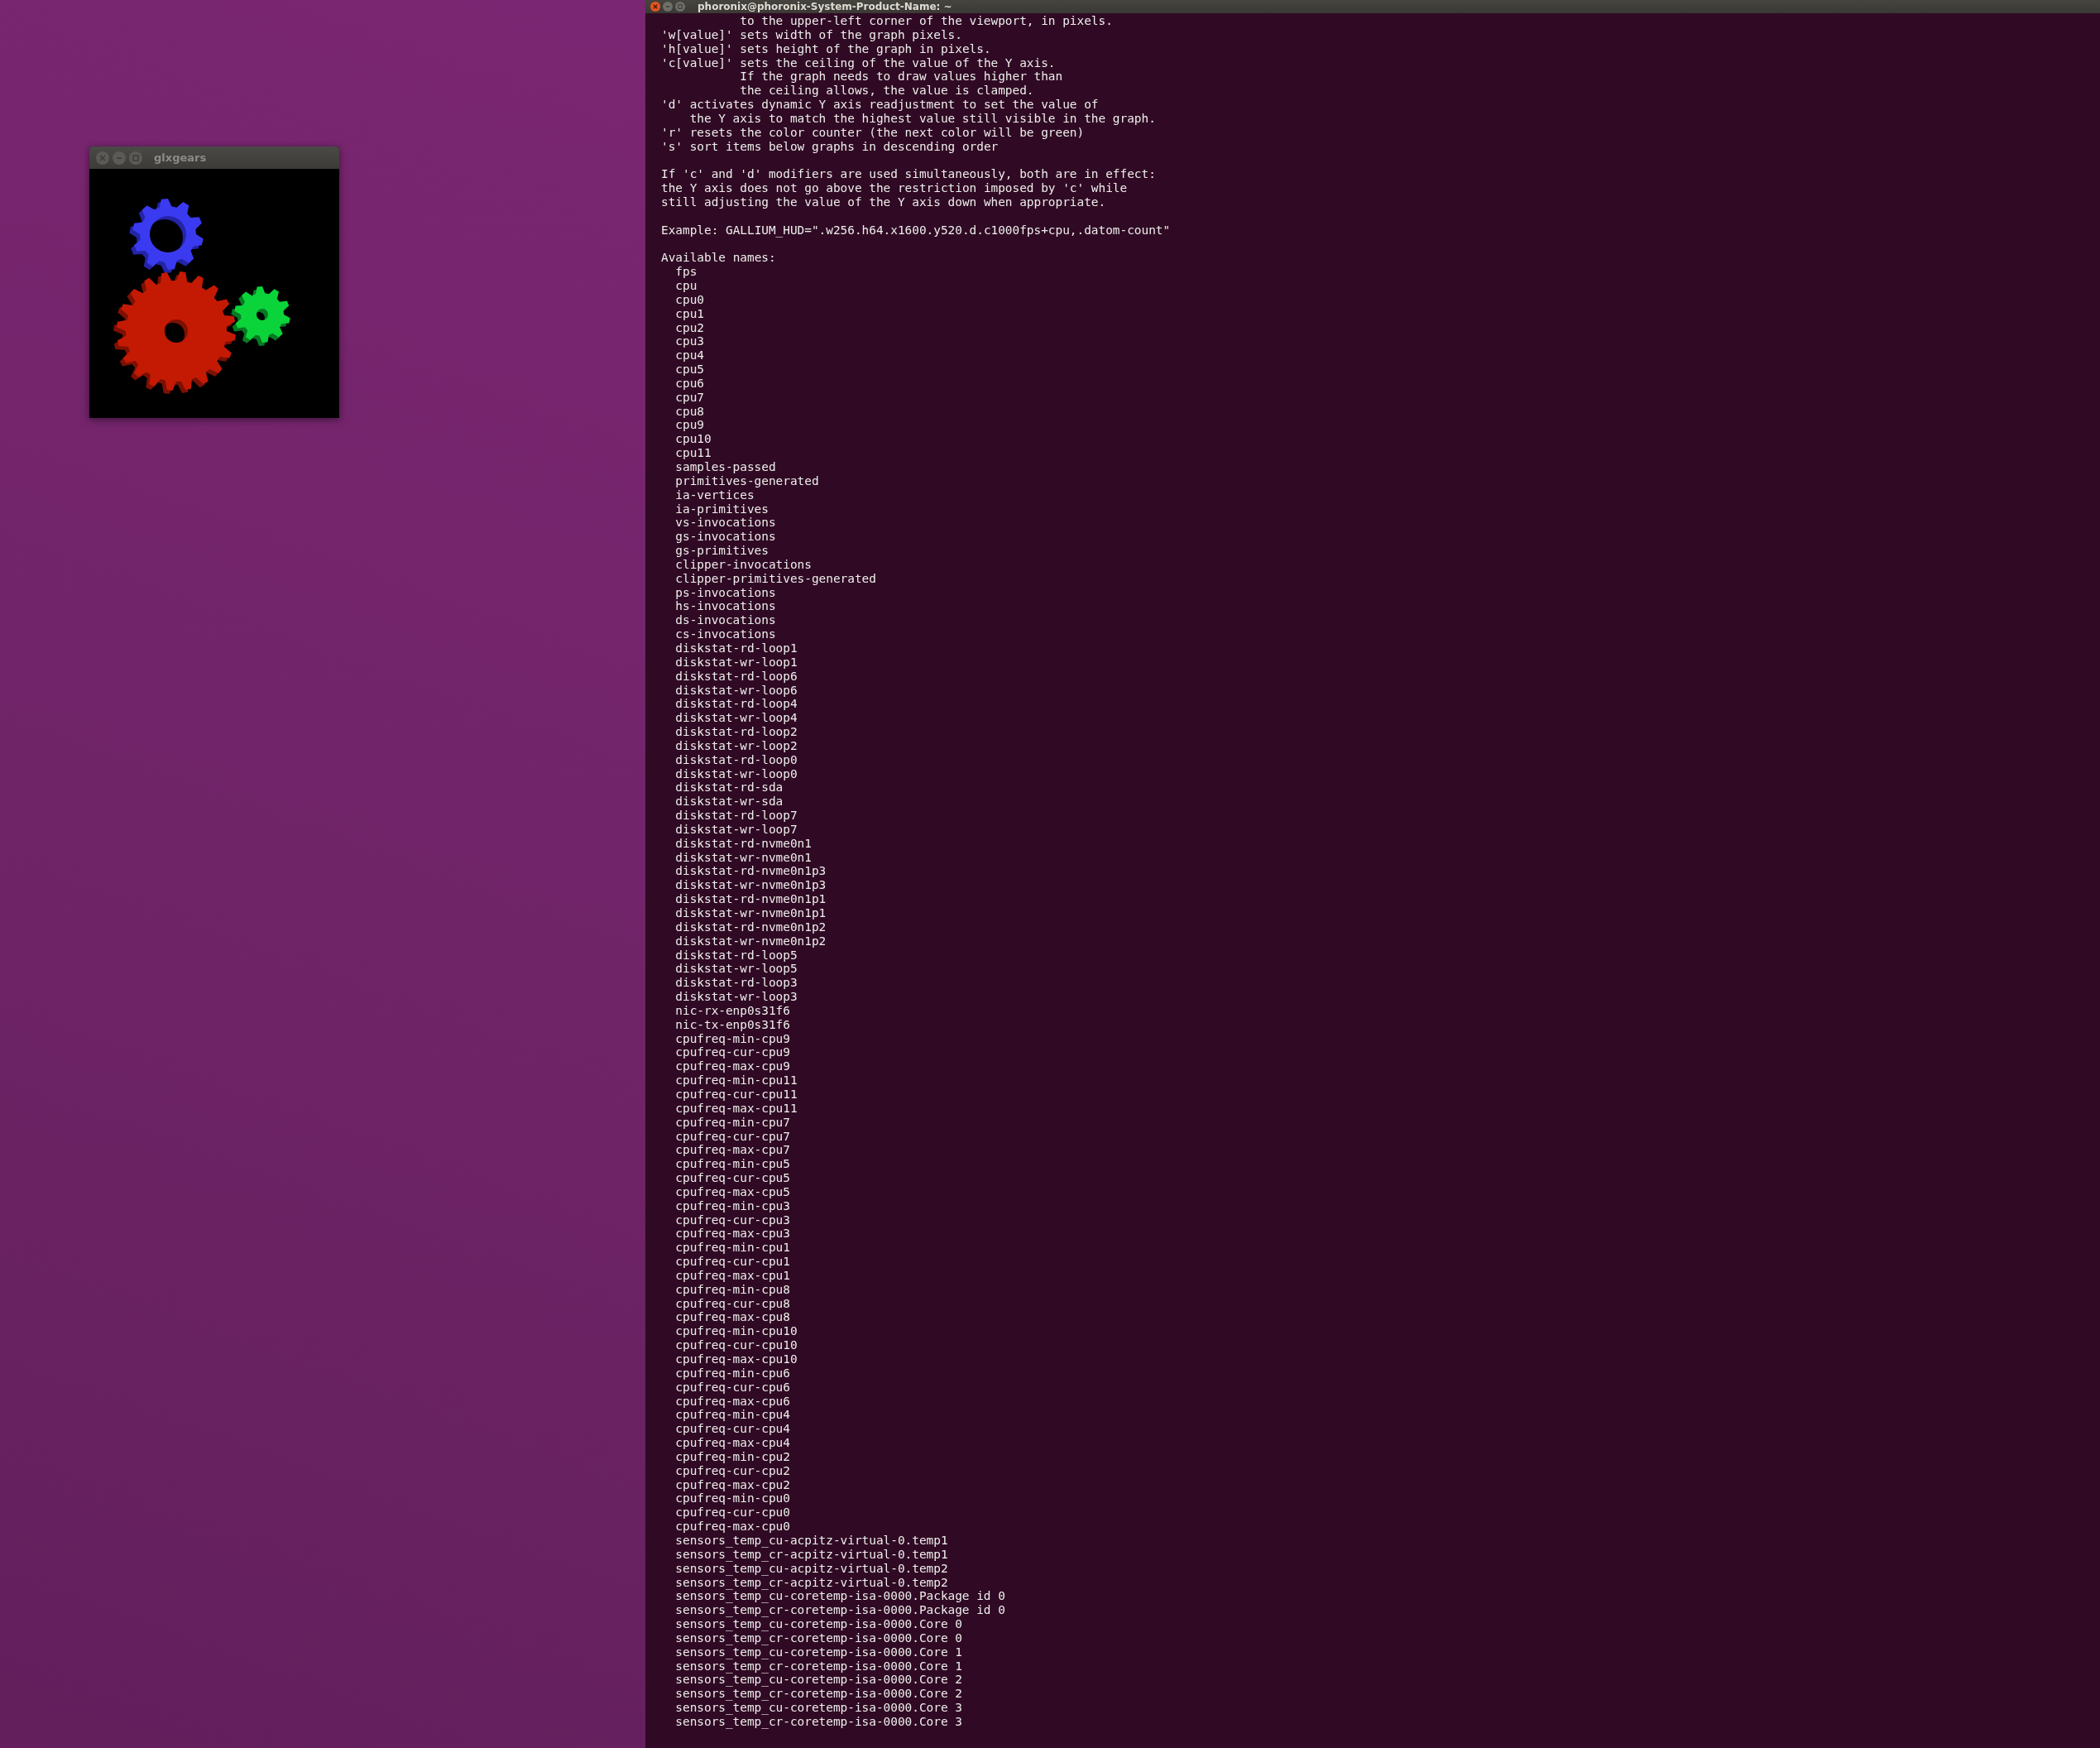 The width and height of the screenshot is (2100, 1748). Describe the element at coordinates (743, 844) in the screenshot. I see `terminal-line: diskstat-rd-nvme0n1` at that location.